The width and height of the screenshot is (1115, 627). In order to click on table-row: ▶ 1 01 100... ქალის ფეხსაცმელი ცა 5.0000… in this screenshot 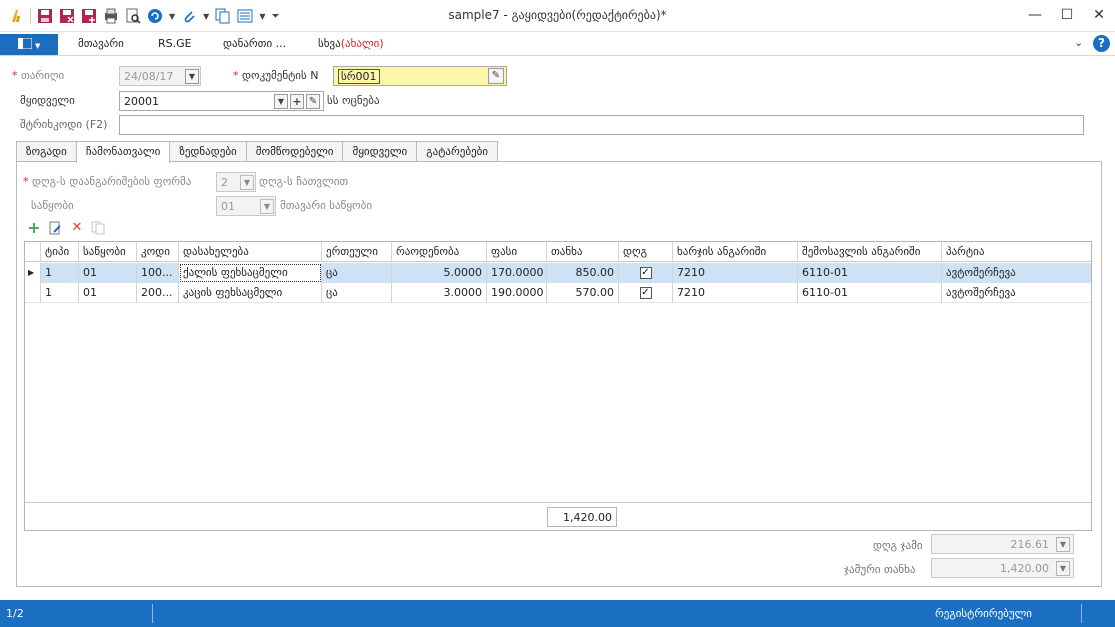, I will do `click(558, 273)`.